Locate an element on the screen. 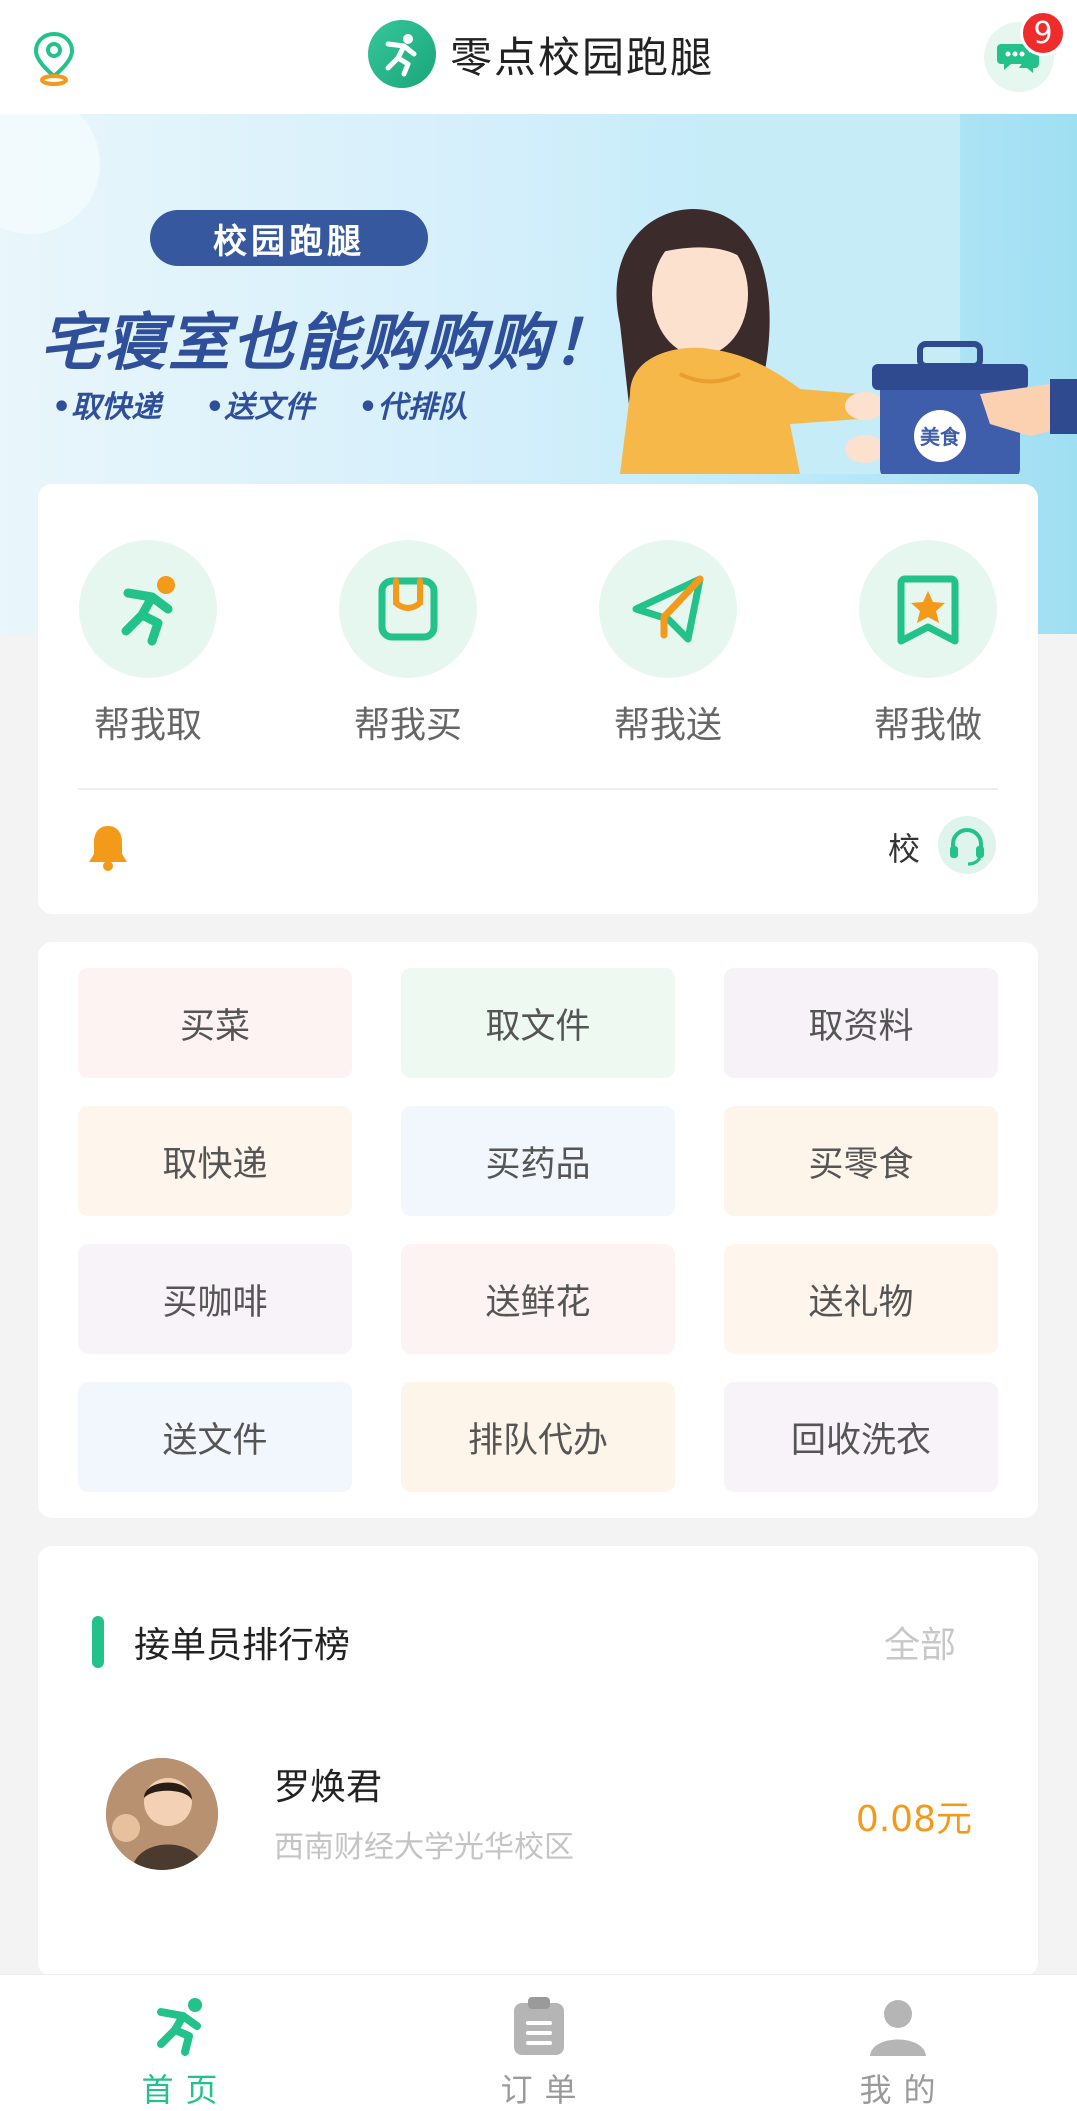 The height and width of the screenshot is (2111, 1077). category-item: 排队代办 is located at coordinates (538, 1437).